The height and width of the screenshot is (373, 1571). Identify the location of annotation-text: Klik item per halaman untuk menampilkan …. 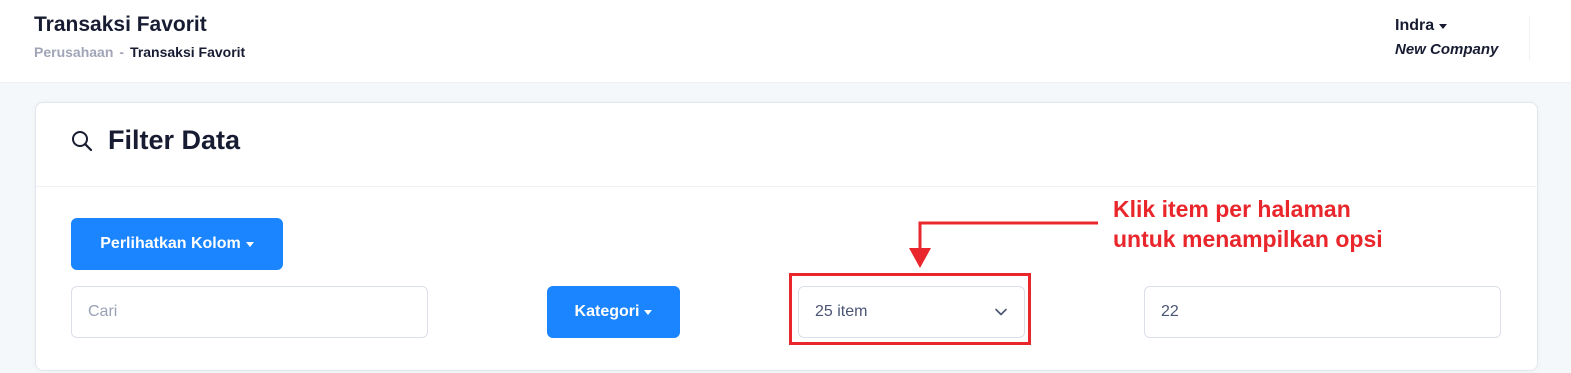
(1248, 224).